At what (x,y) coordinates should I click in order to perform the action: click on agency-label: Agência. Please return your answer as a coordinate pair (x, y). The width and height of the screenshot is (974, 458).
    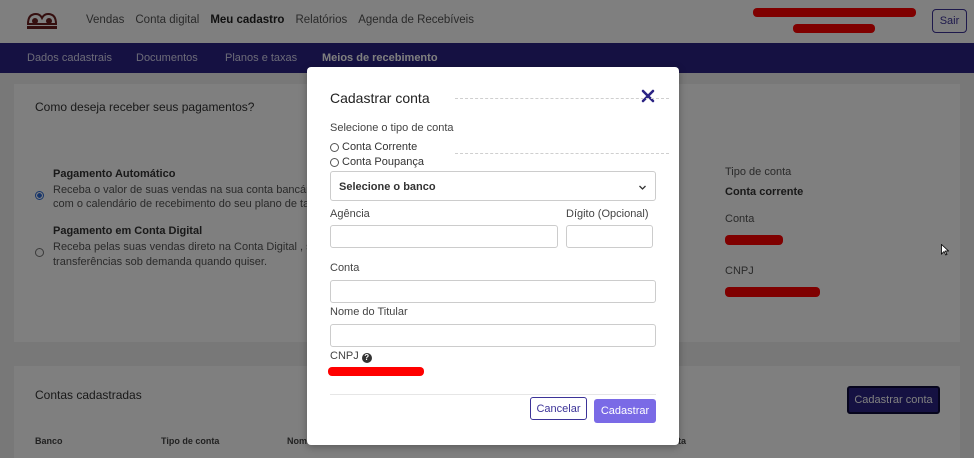
    Looking at the image, I should click on (350, 214).